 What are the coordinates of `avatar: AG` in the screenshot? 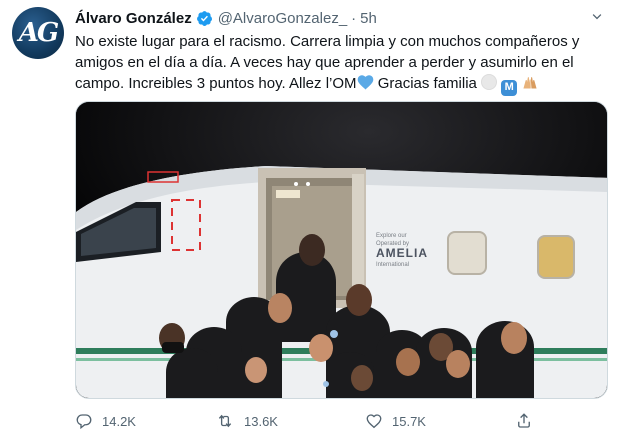 It's located at (38, 33).